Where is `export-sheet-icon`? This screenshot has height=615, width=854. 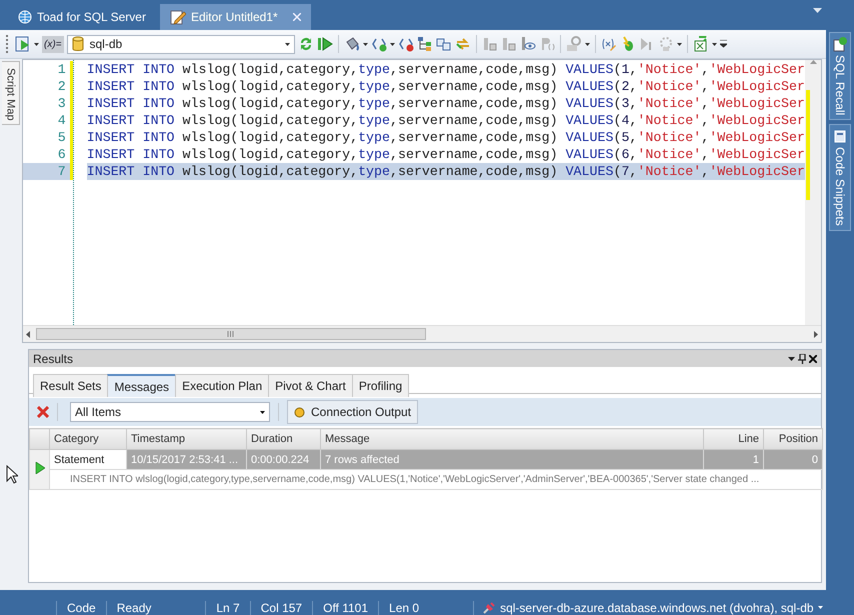 export-sheet-icon is located at coordinates (700, 44).